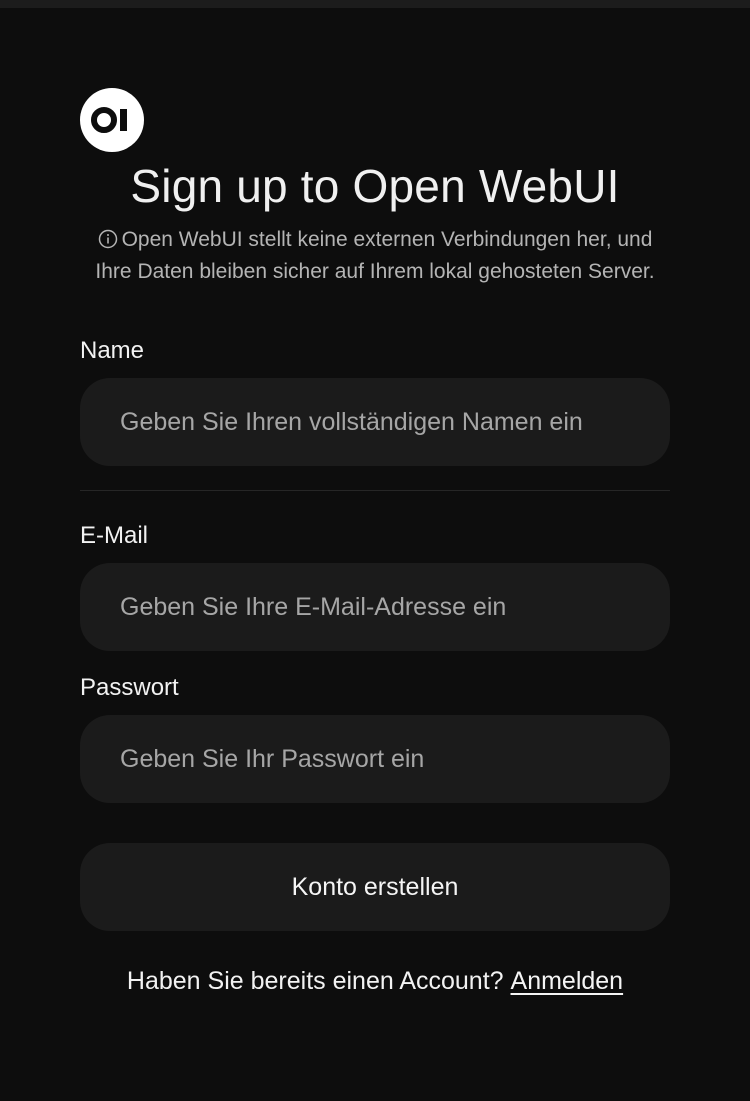 The width and height of the screenshot is (750, 1101). I want to click on email-label: E-Mail, so click(114, 535).